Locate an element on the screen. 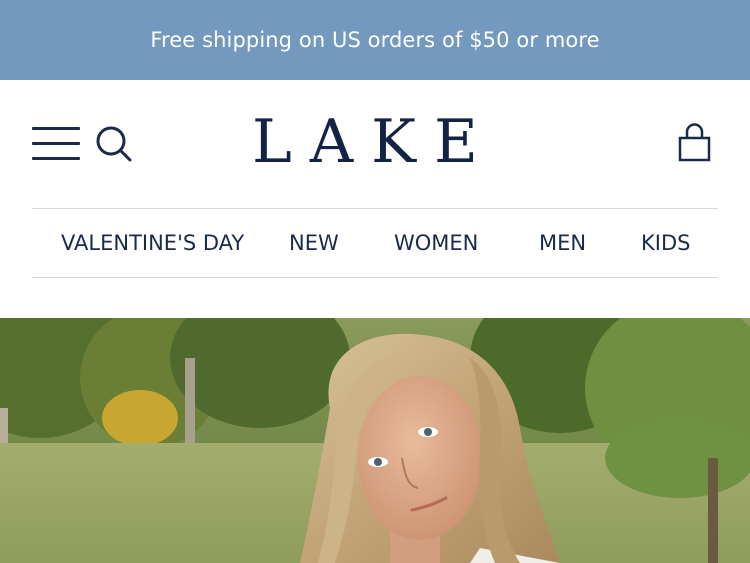 This screenshot has width=750, height=563. main-navigation: VALENTINE'S DAY NEW WOMEN MEN KIDS is located at coordinates (375, 243).